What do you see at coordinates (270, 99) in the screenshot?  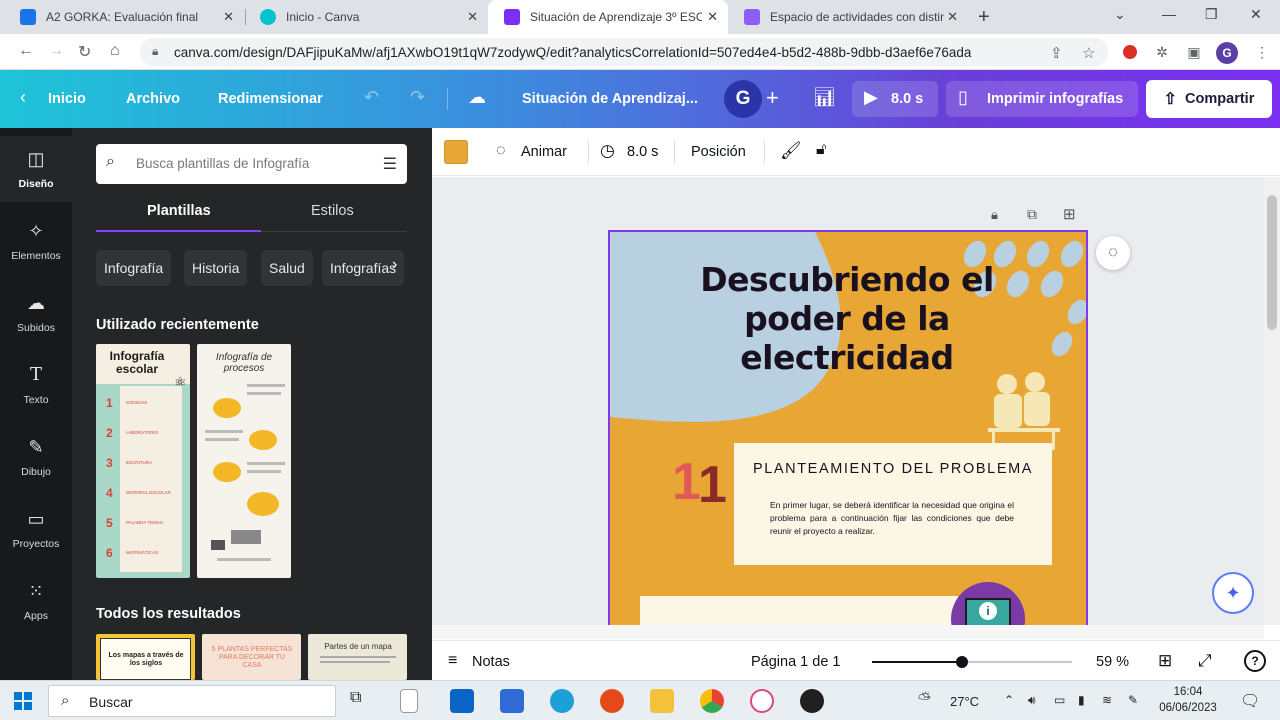 I see `resize-button: Redimensionar` at bounding box center [270, 99].